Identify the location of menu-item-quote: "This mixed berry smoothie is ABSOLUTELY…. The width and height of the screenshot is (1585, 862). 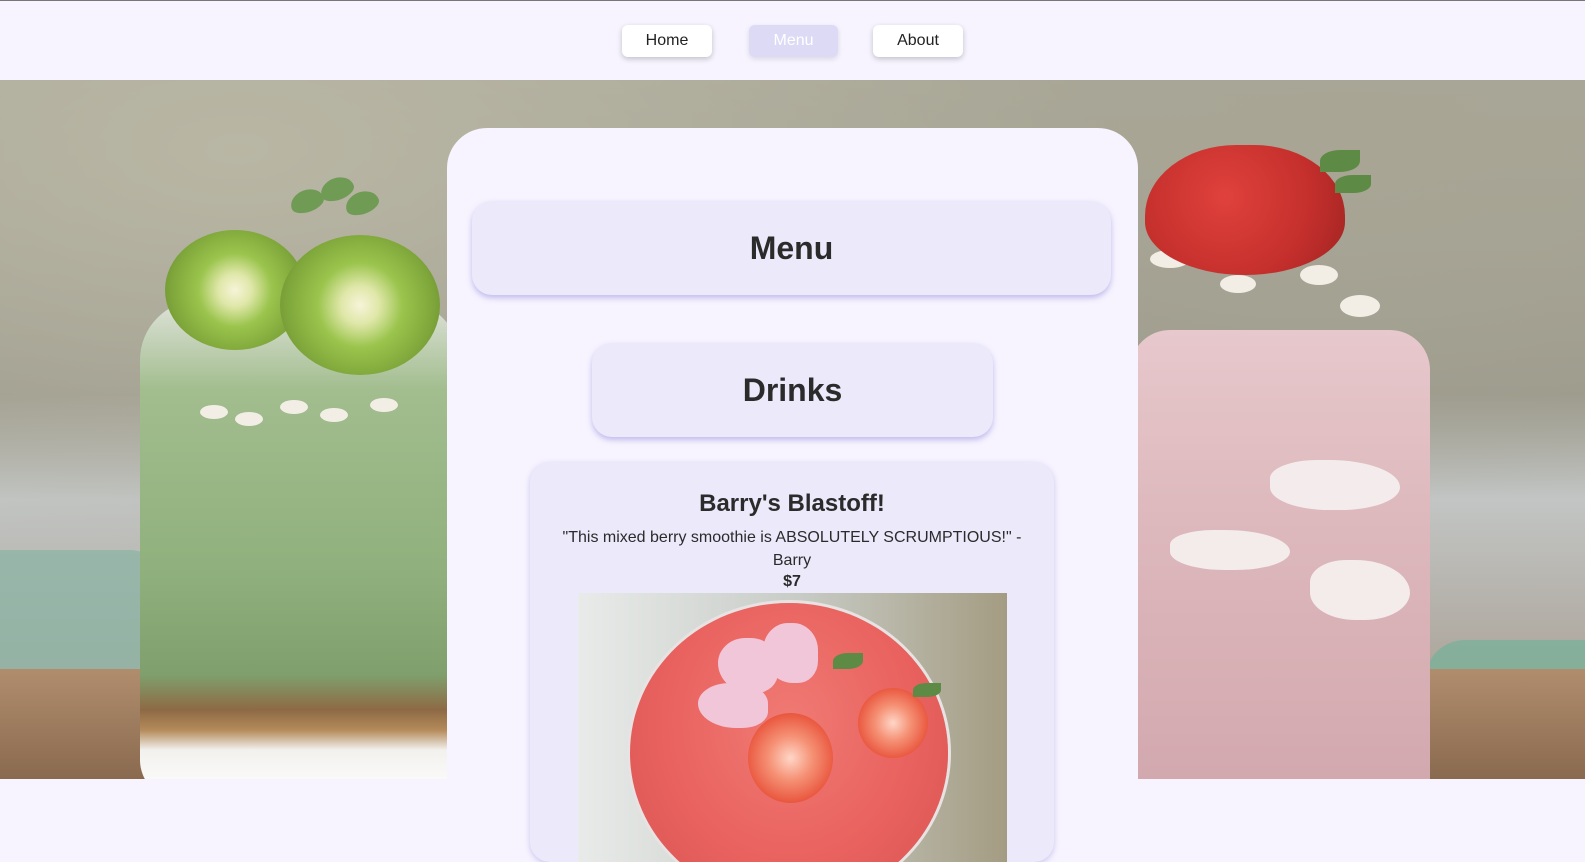
(792, 549).